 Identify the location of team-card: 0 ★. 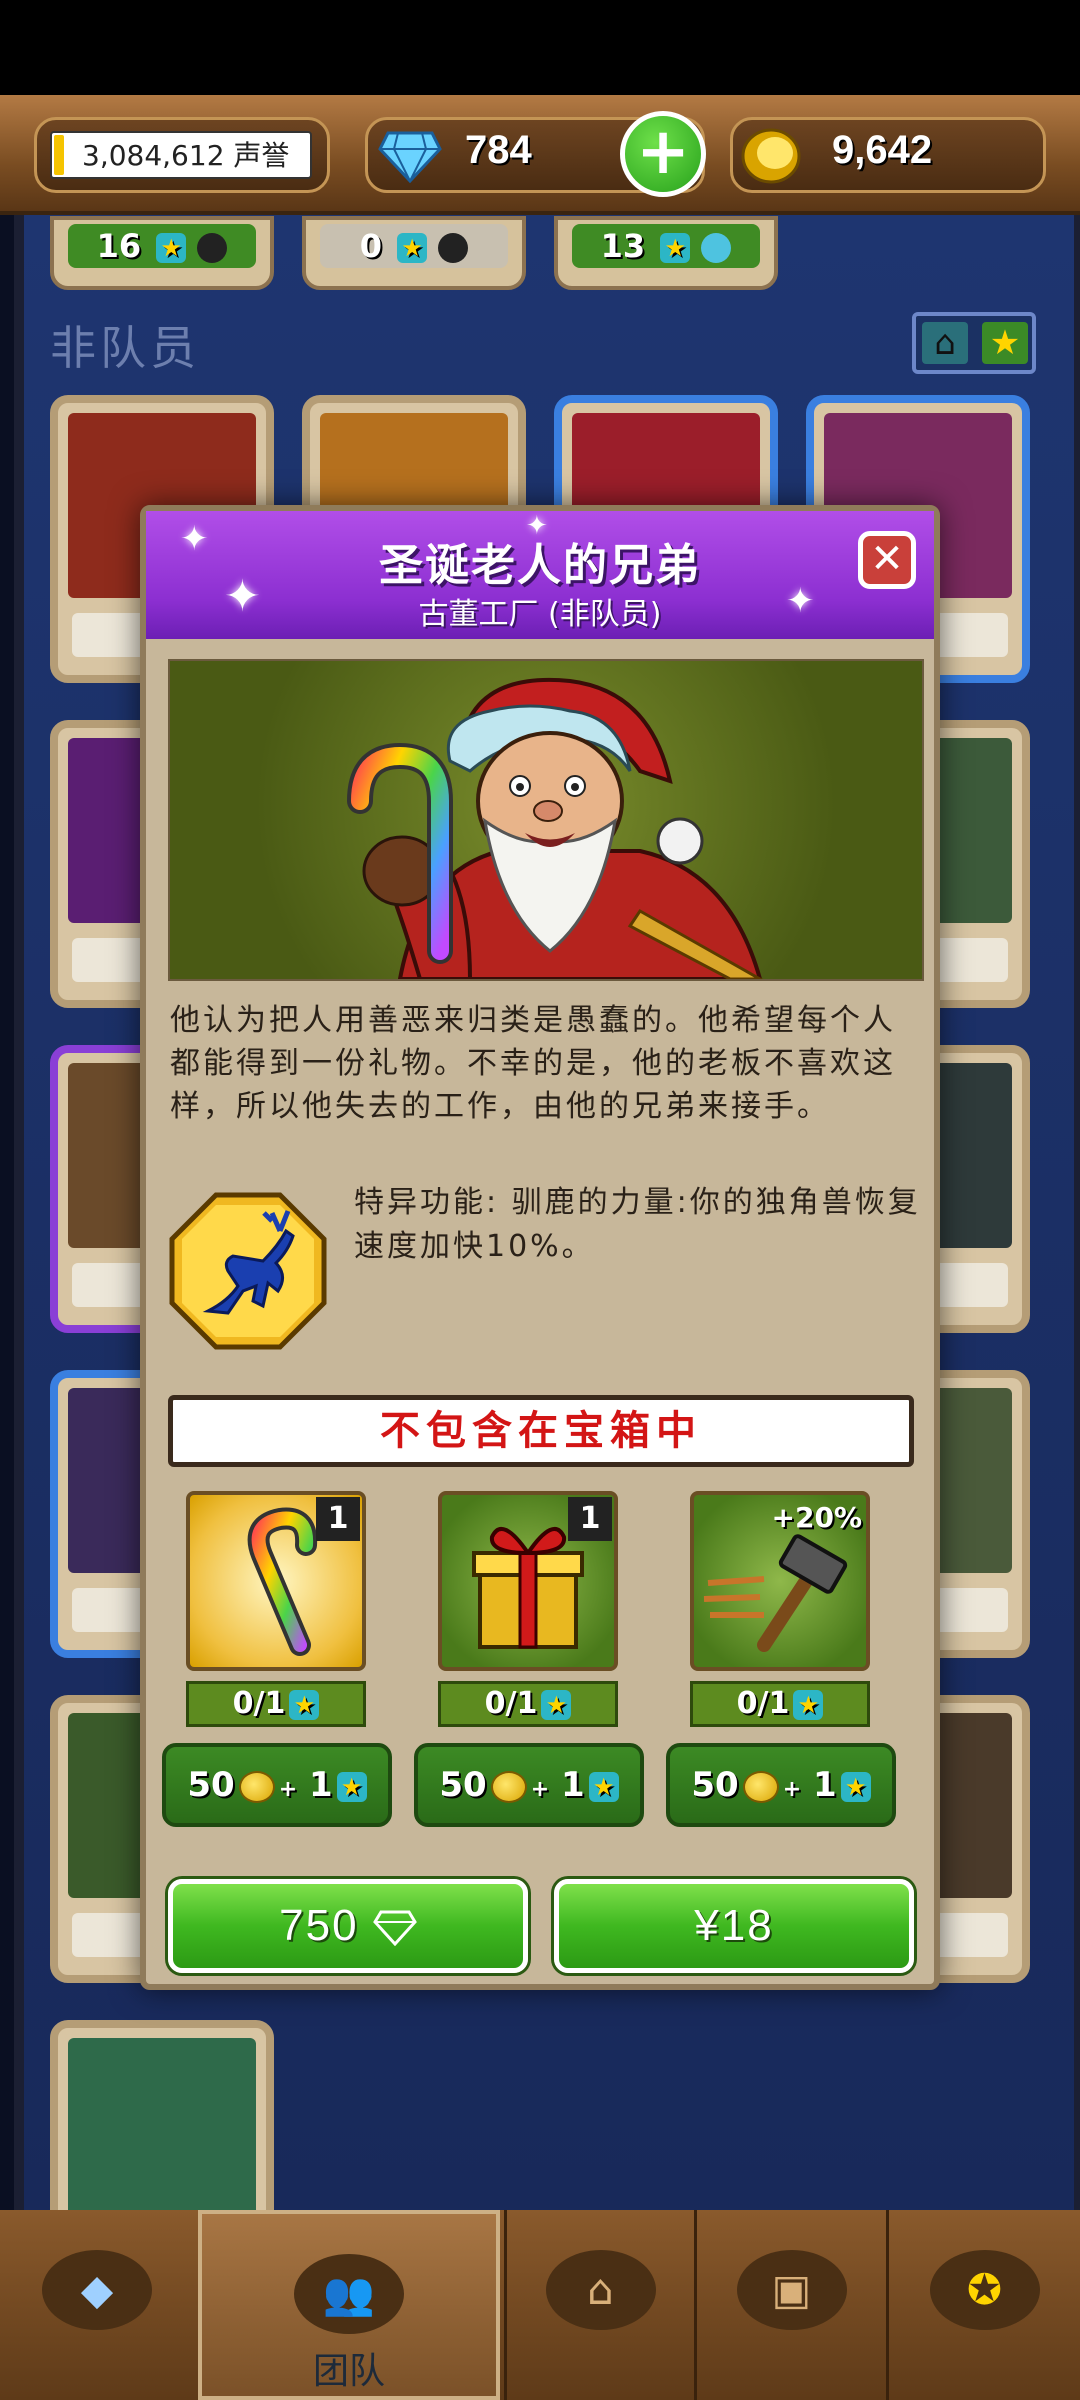
(414, 253).